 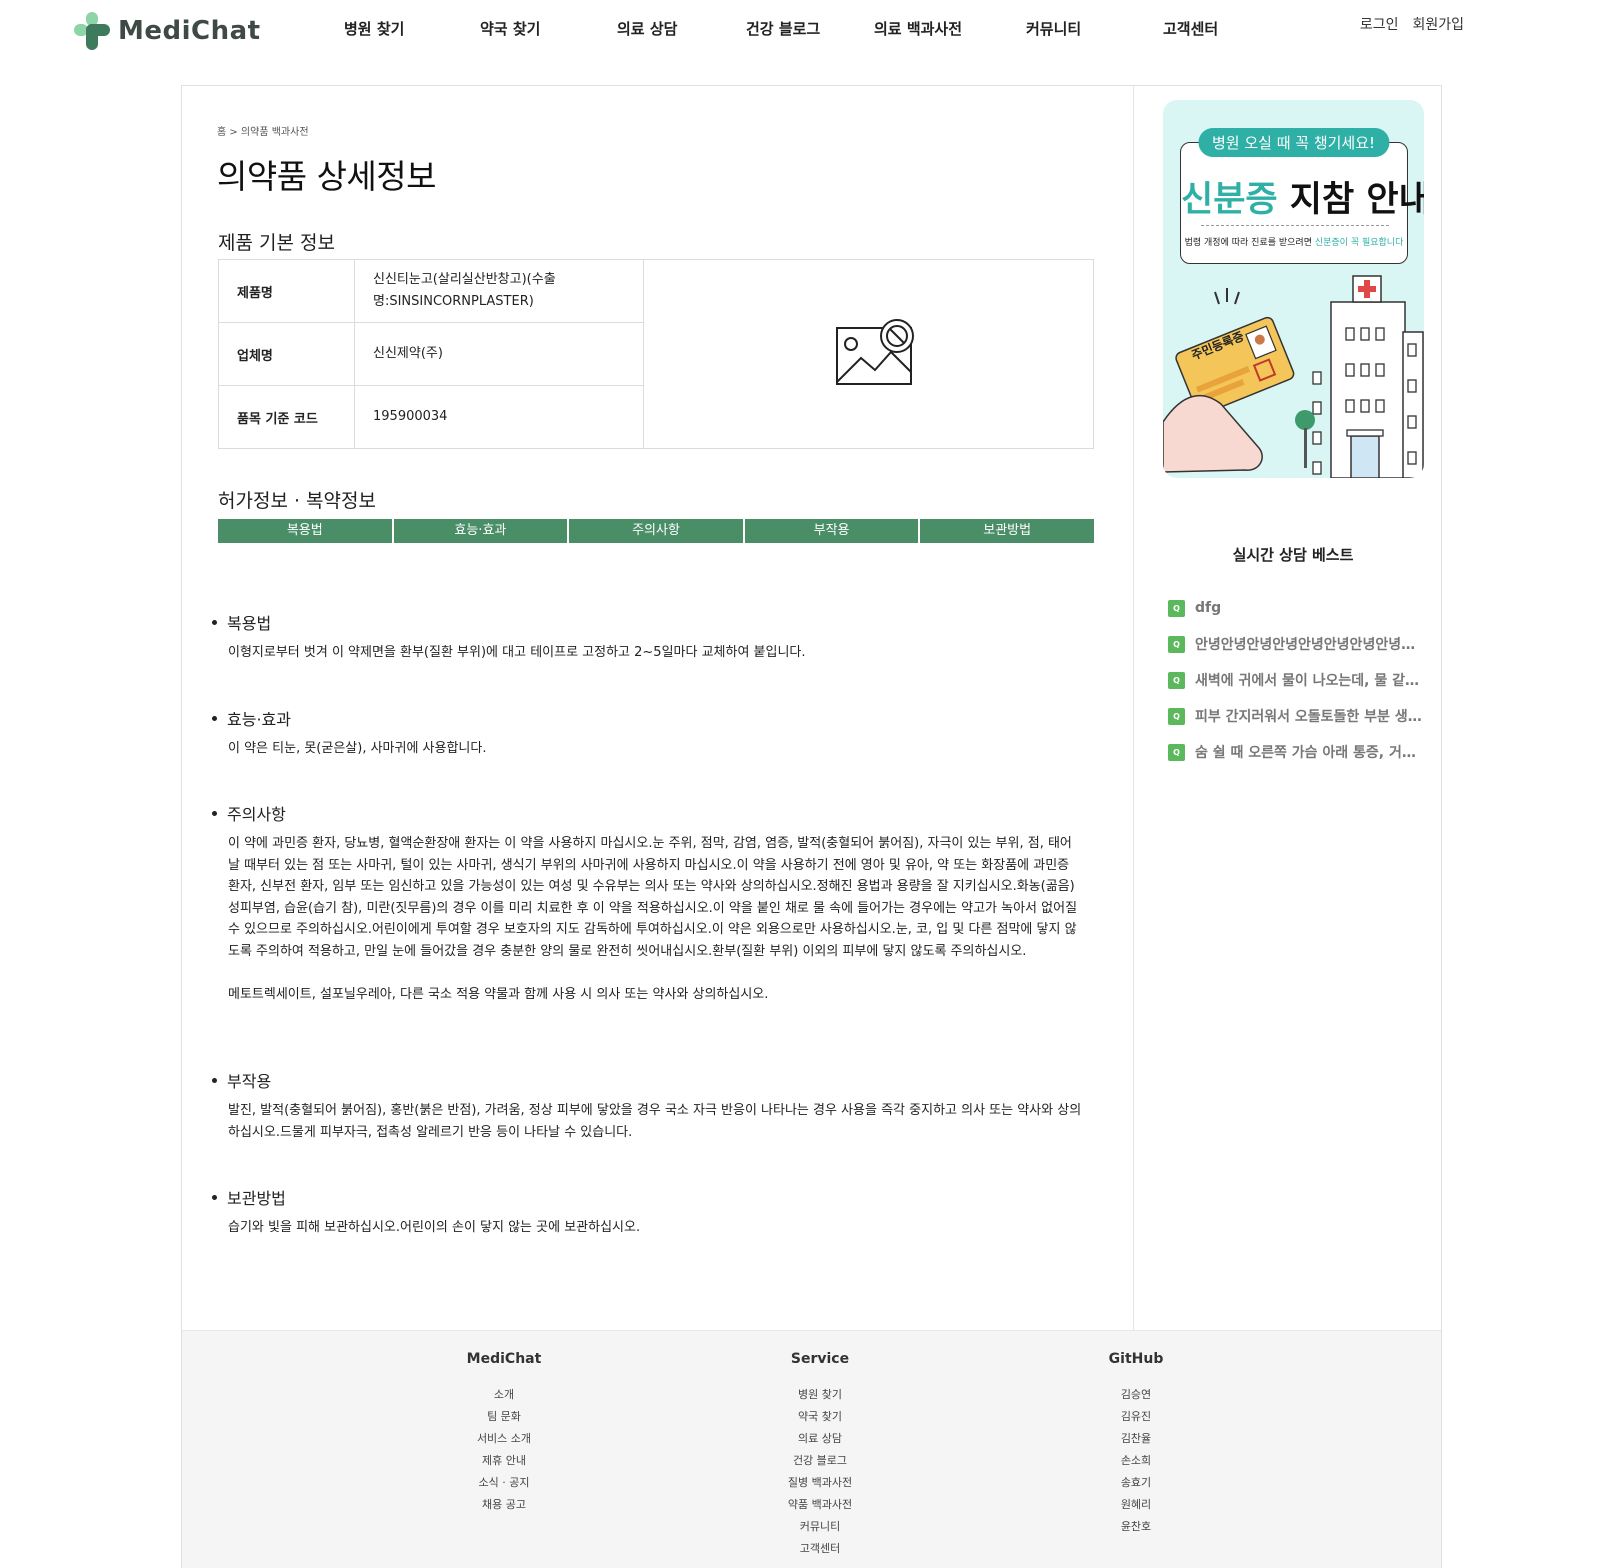 I want to click on best-item: Q 피부 간지러워서 오돌토돌한 부분 생기는데, so click(x=1297, y=716).